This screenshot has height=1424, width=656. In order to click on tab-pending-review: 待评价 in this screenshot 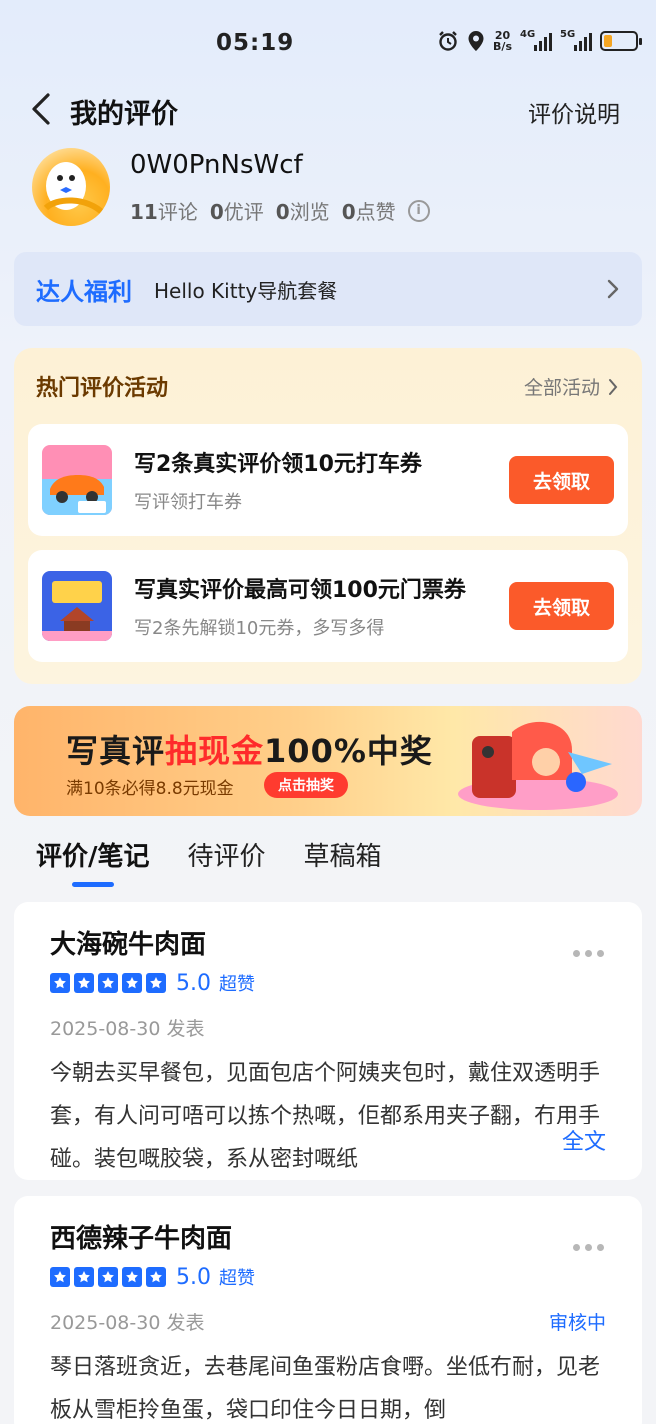, I will do `click(227, 861)`.